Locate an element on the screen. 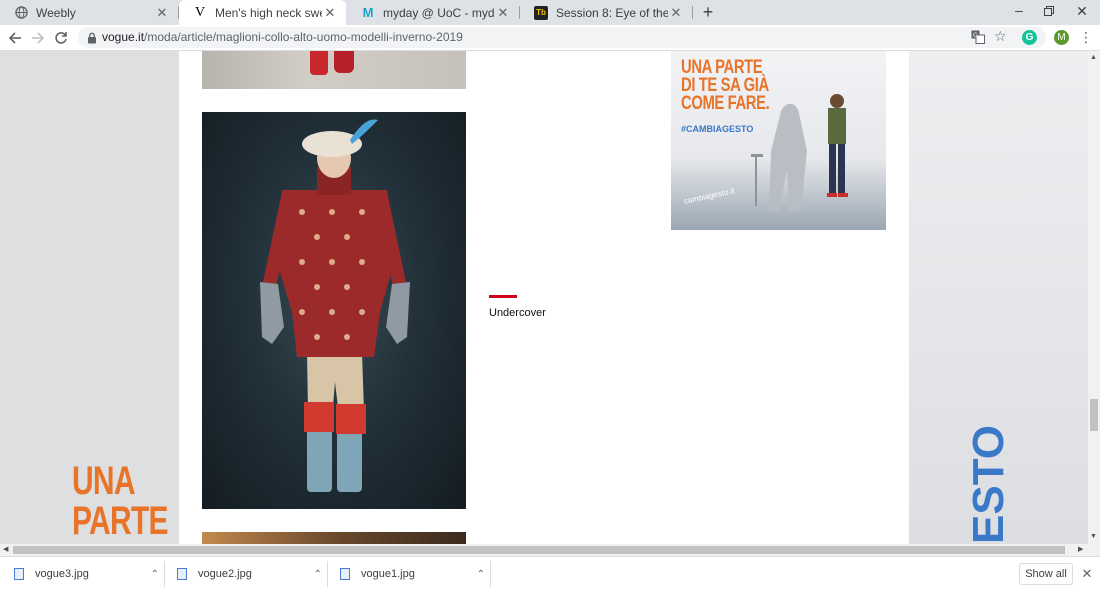  new-tab-icon: + is located at coordinates (708, 12).